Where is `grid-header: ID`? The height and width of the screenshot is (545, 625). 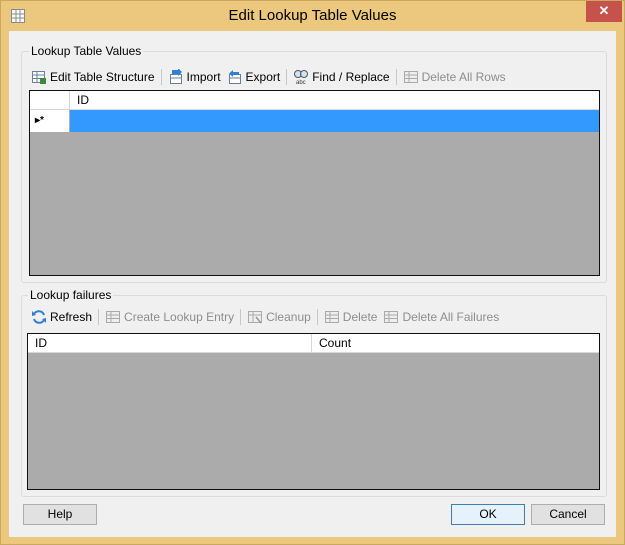 grid-header: ID is located at coordinates (314, 100).